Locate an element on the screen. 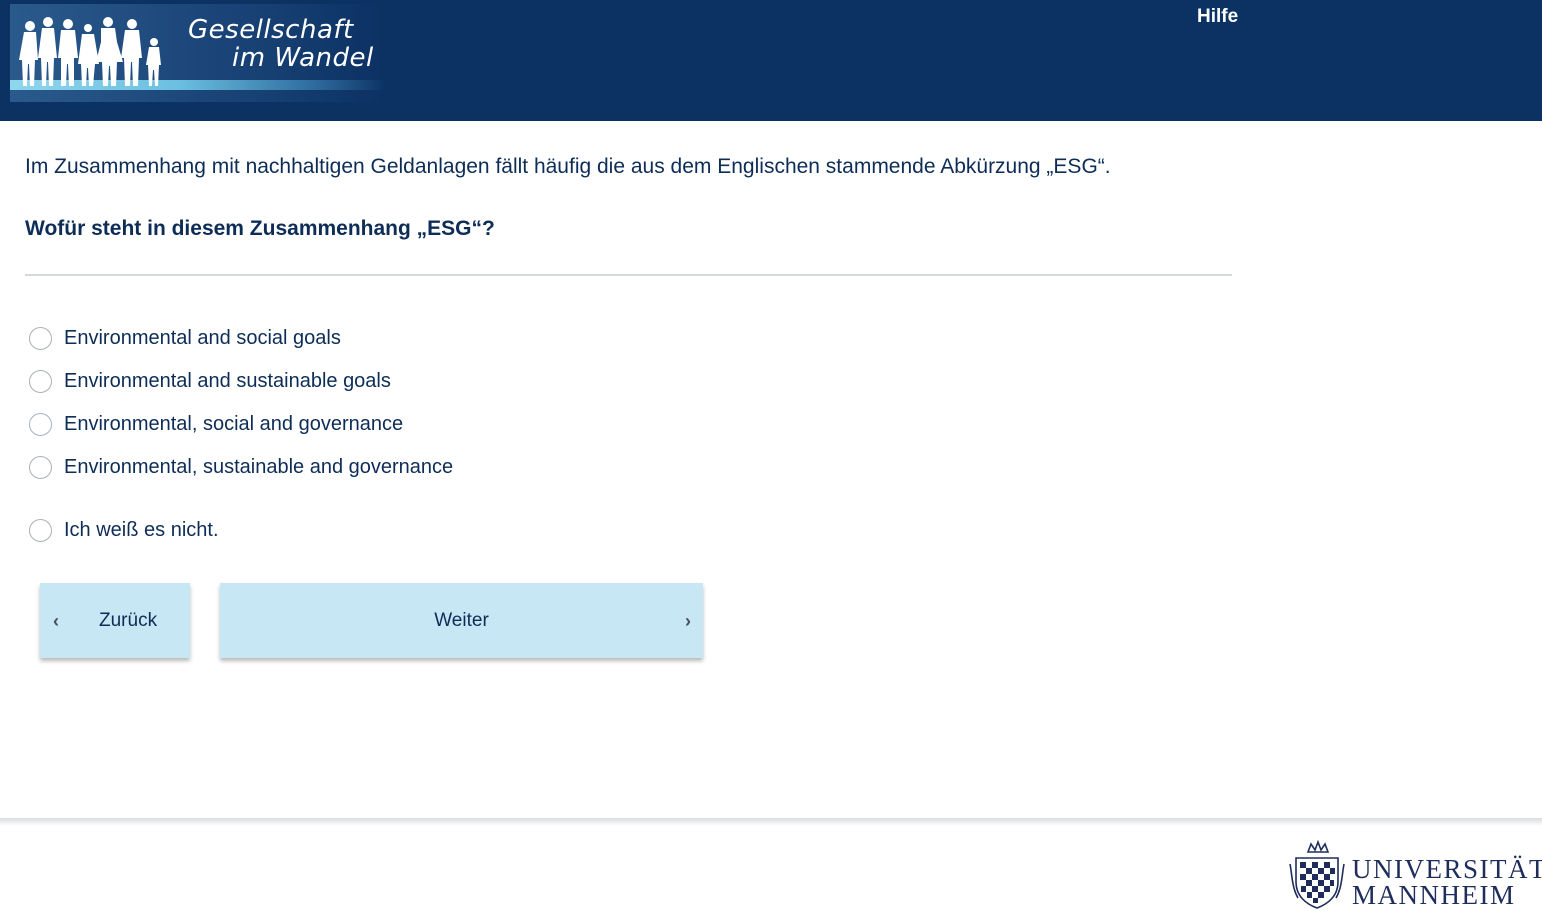  gesellschaft-im-wandel-logo: Gesellschaft im Wandel is located at coordinates (198, 53).